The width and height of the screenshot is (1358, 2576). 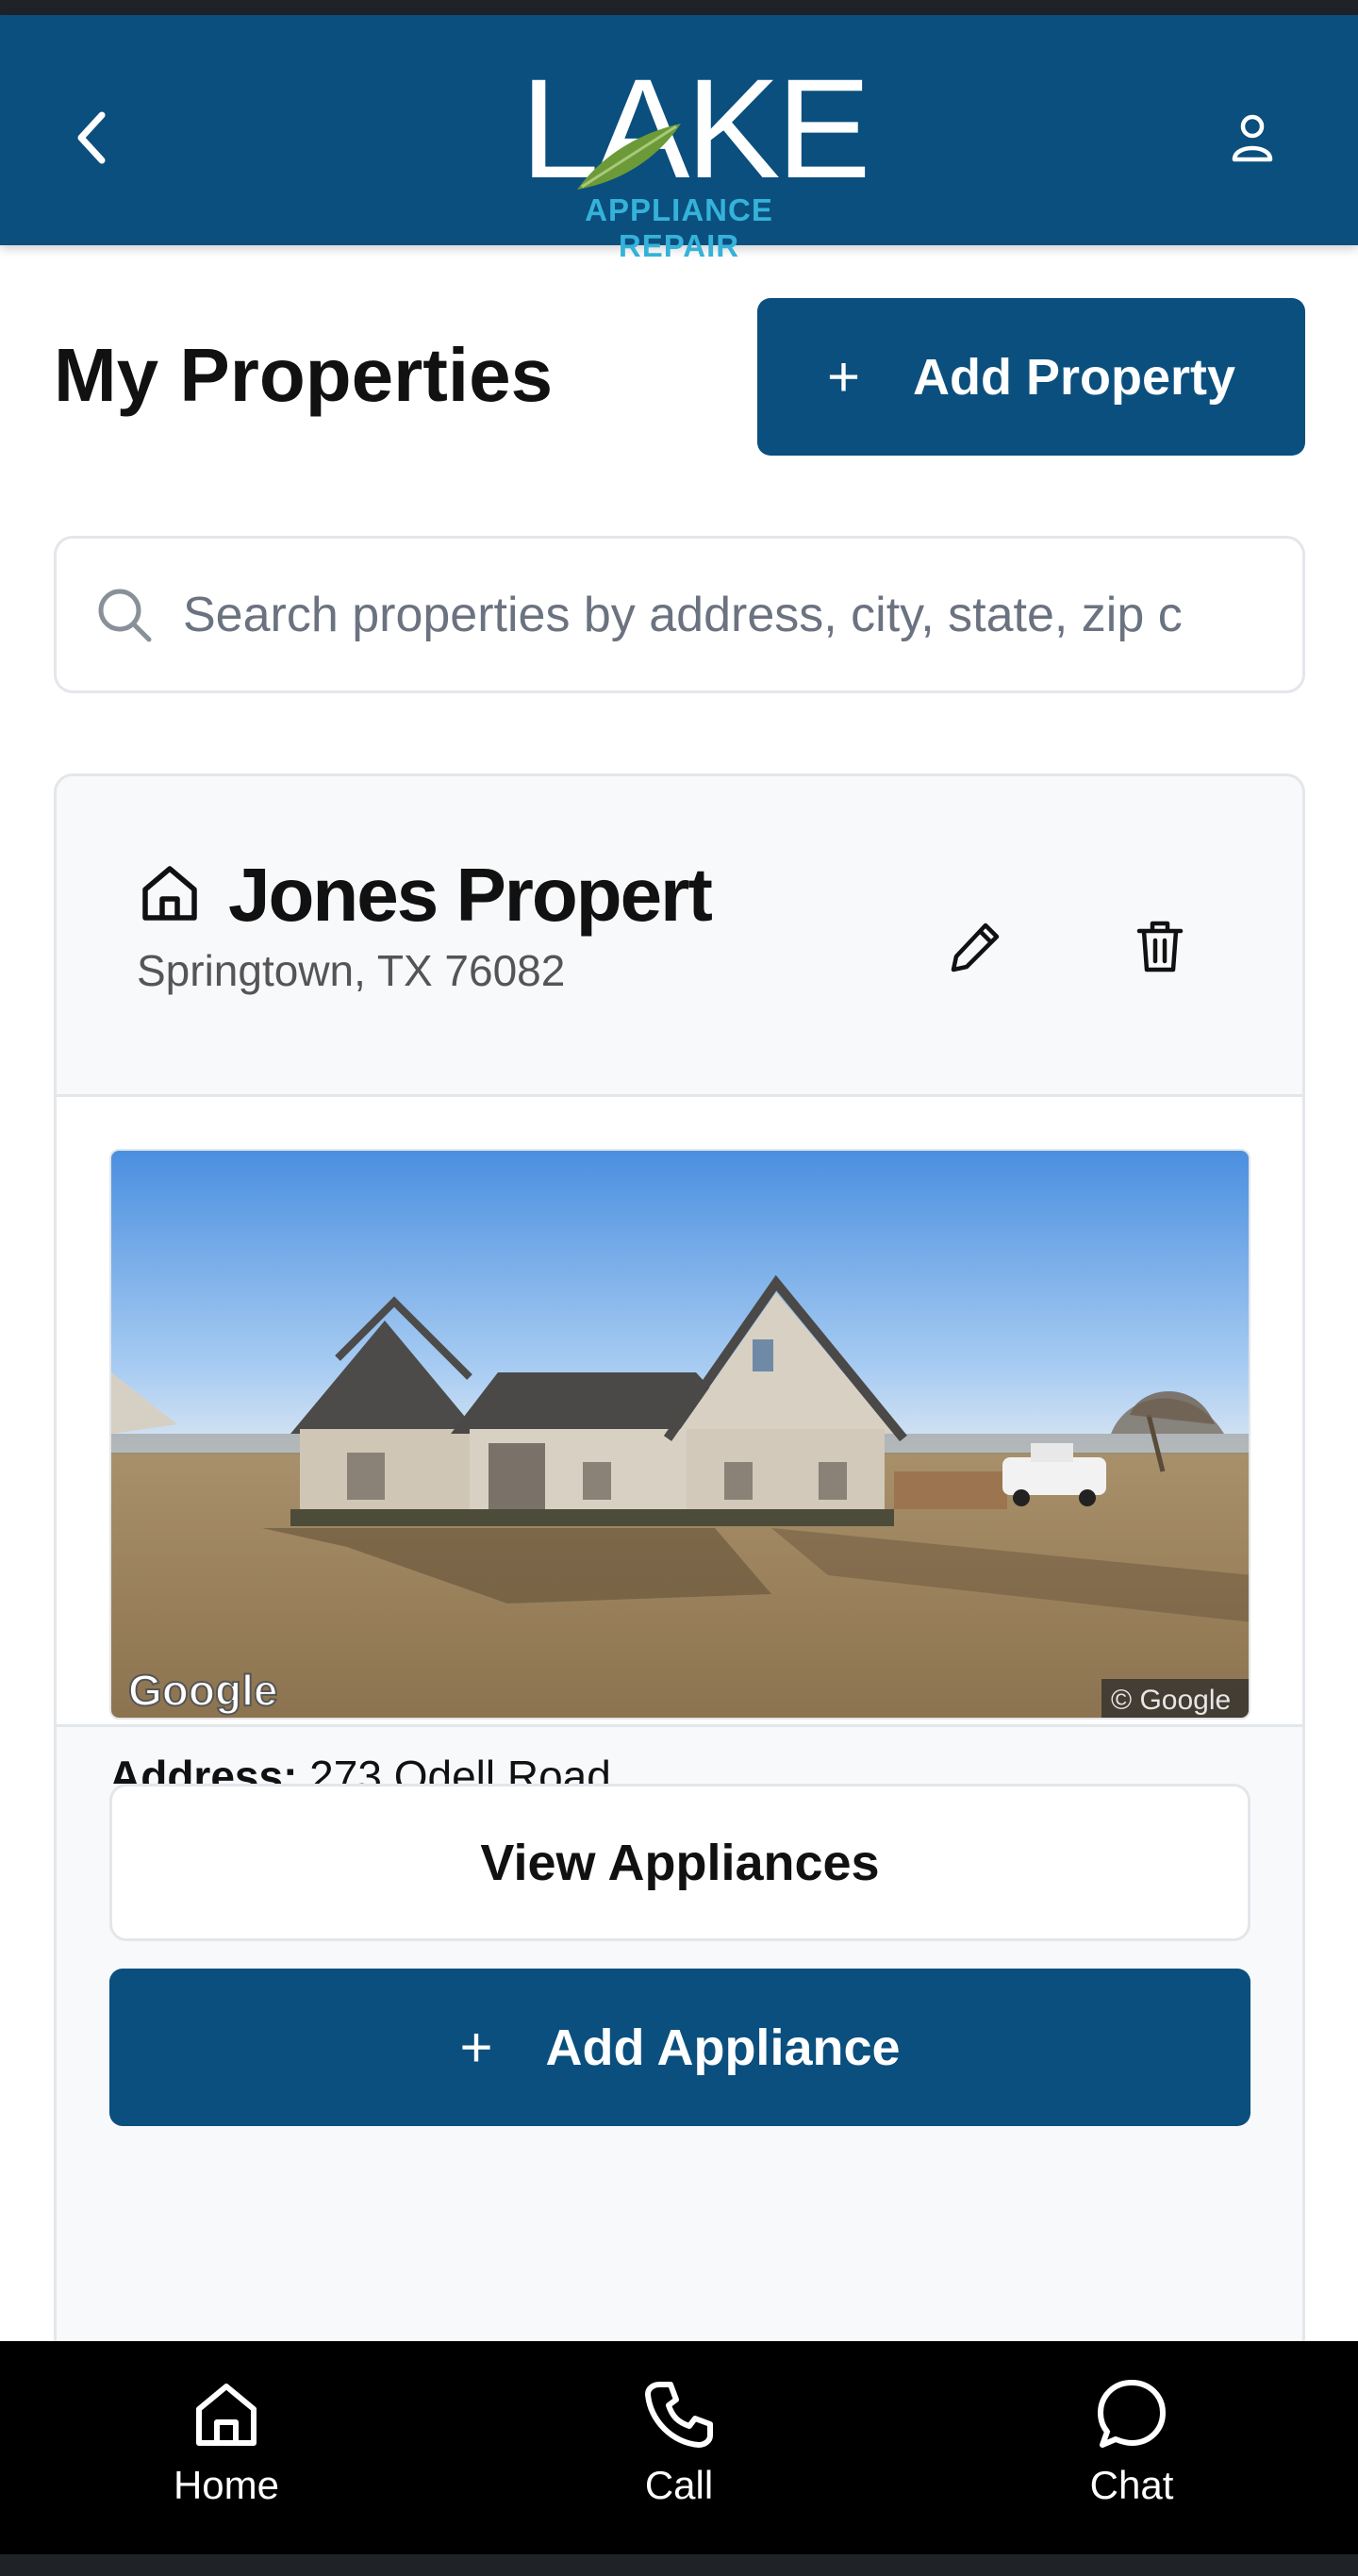 I want to click on view-appliances-button: View Appliances, so click(x=679, y=1862).